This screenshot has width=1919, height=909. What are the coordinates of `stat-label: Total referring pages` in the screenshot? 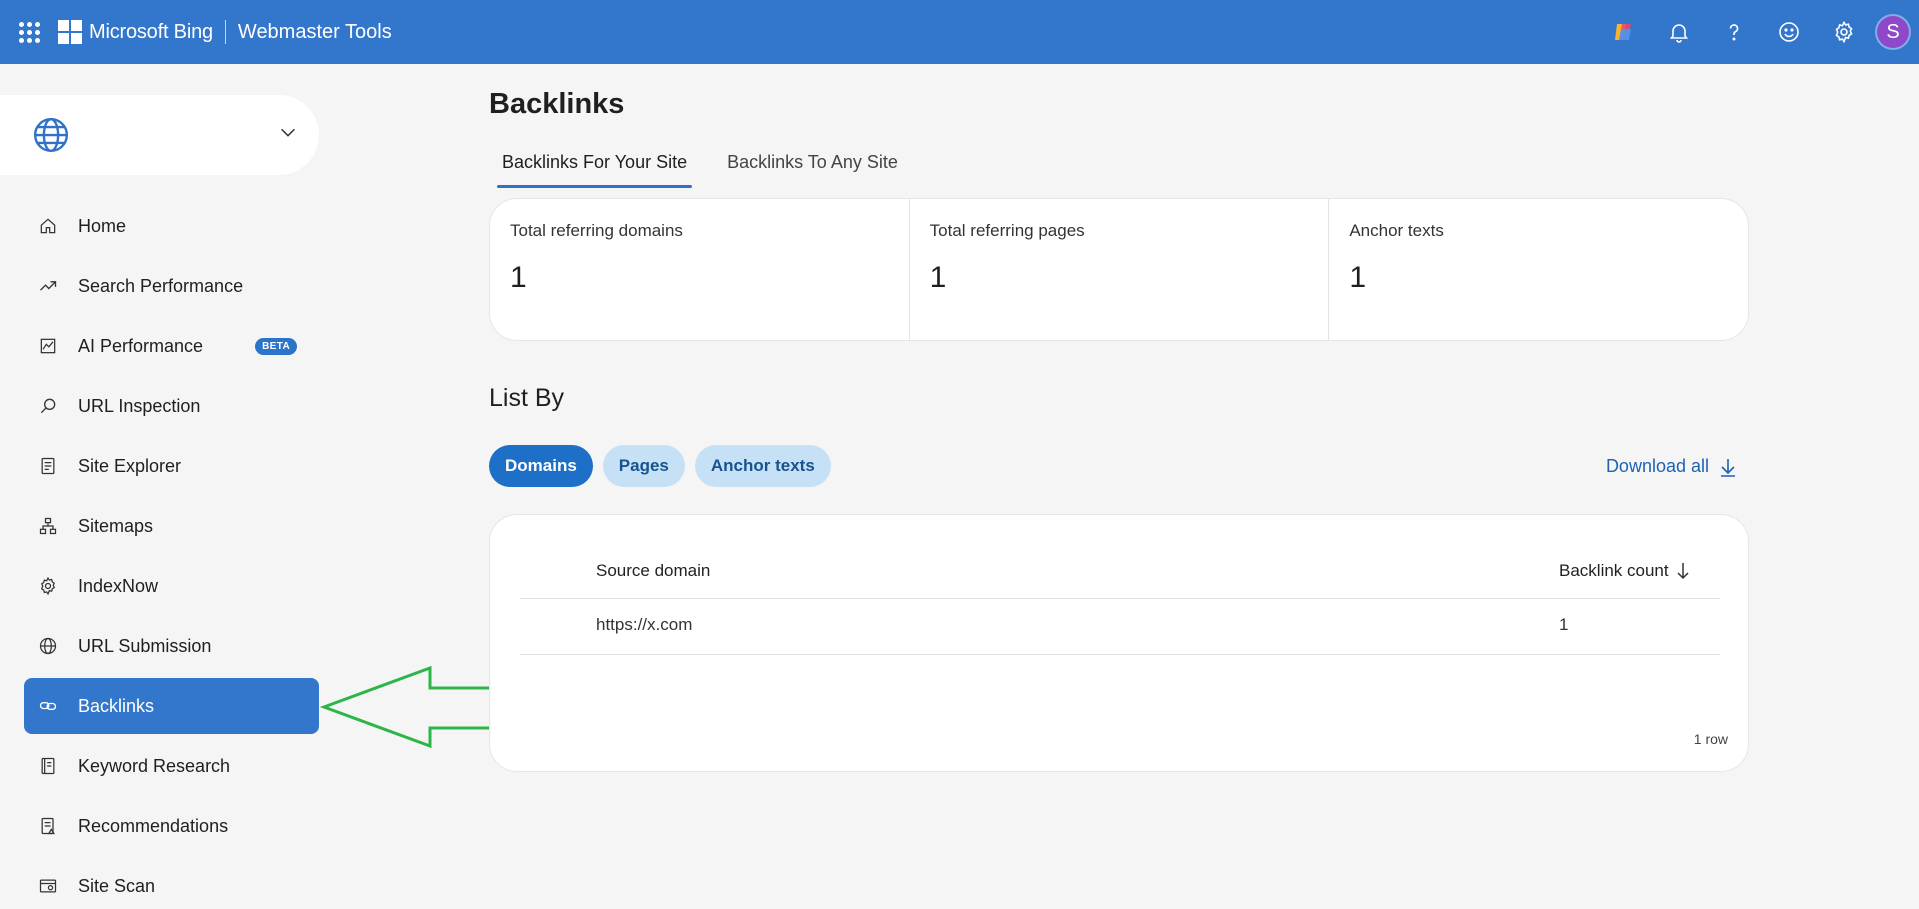 It's located at (1007, 230).